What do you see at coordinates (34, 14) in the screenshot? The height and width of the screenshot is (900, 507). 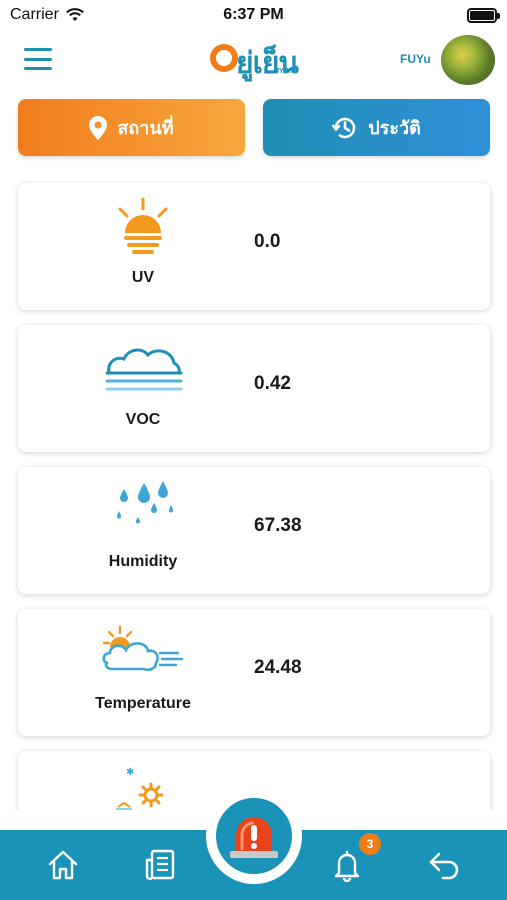 I see `carrier-label: Carrier` at bounding box center [34, 14].